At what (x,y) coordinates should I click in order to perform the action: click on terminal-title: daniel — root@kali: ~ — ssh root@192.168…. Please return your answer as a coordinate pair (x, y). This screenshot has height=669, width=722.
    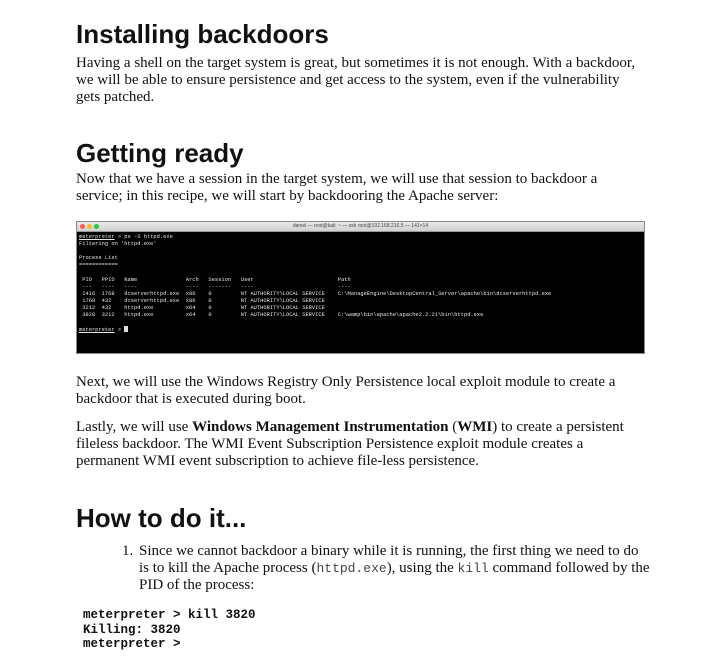
    Looking at the image, I should click on (360, 226).